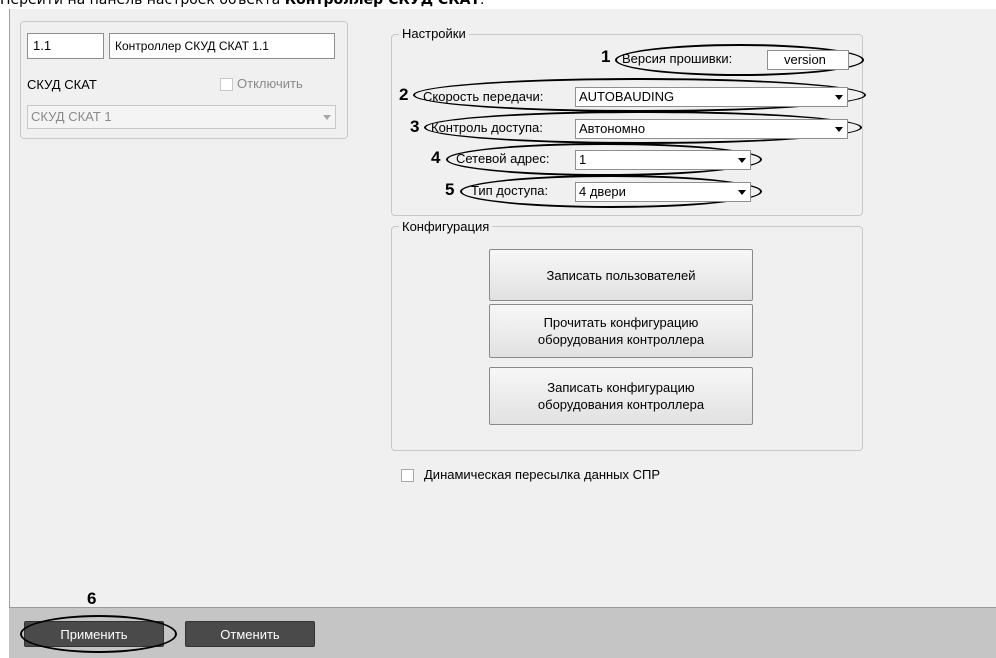  I want to click on access-control-select-value: Автономно, so click(612, 128).